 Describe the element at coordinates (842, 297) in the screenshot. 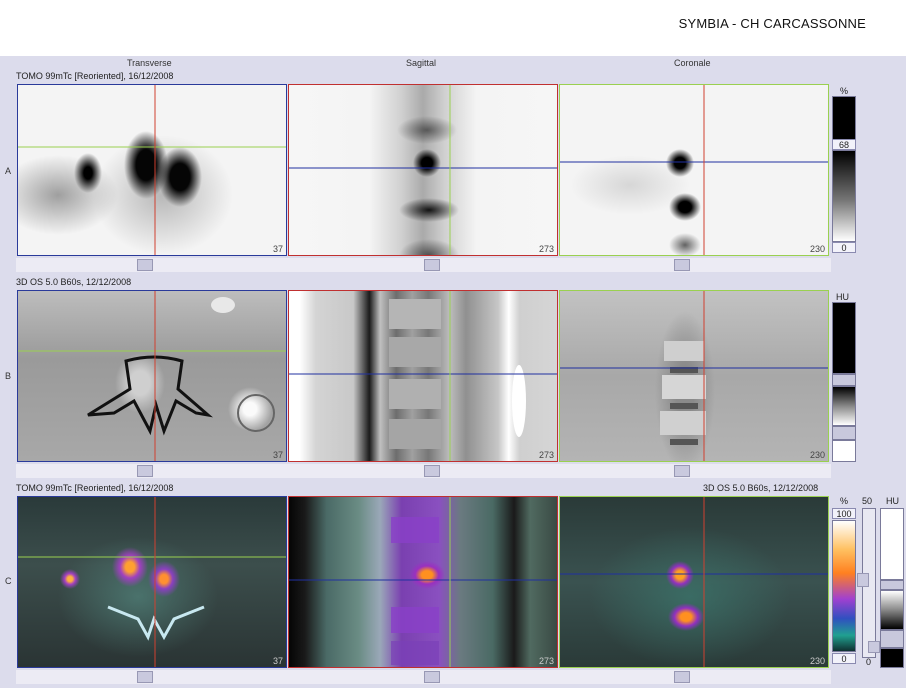

I see `colorbar-b-unit: HU` at that location.